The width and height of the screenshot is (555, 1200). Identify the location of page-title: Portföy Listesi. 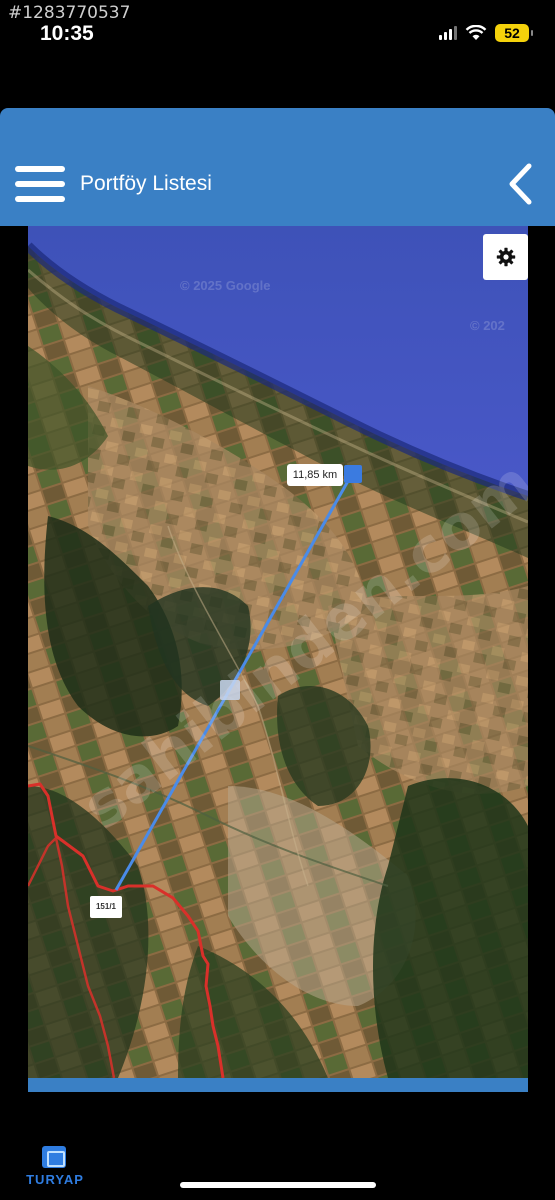
(146, 183).